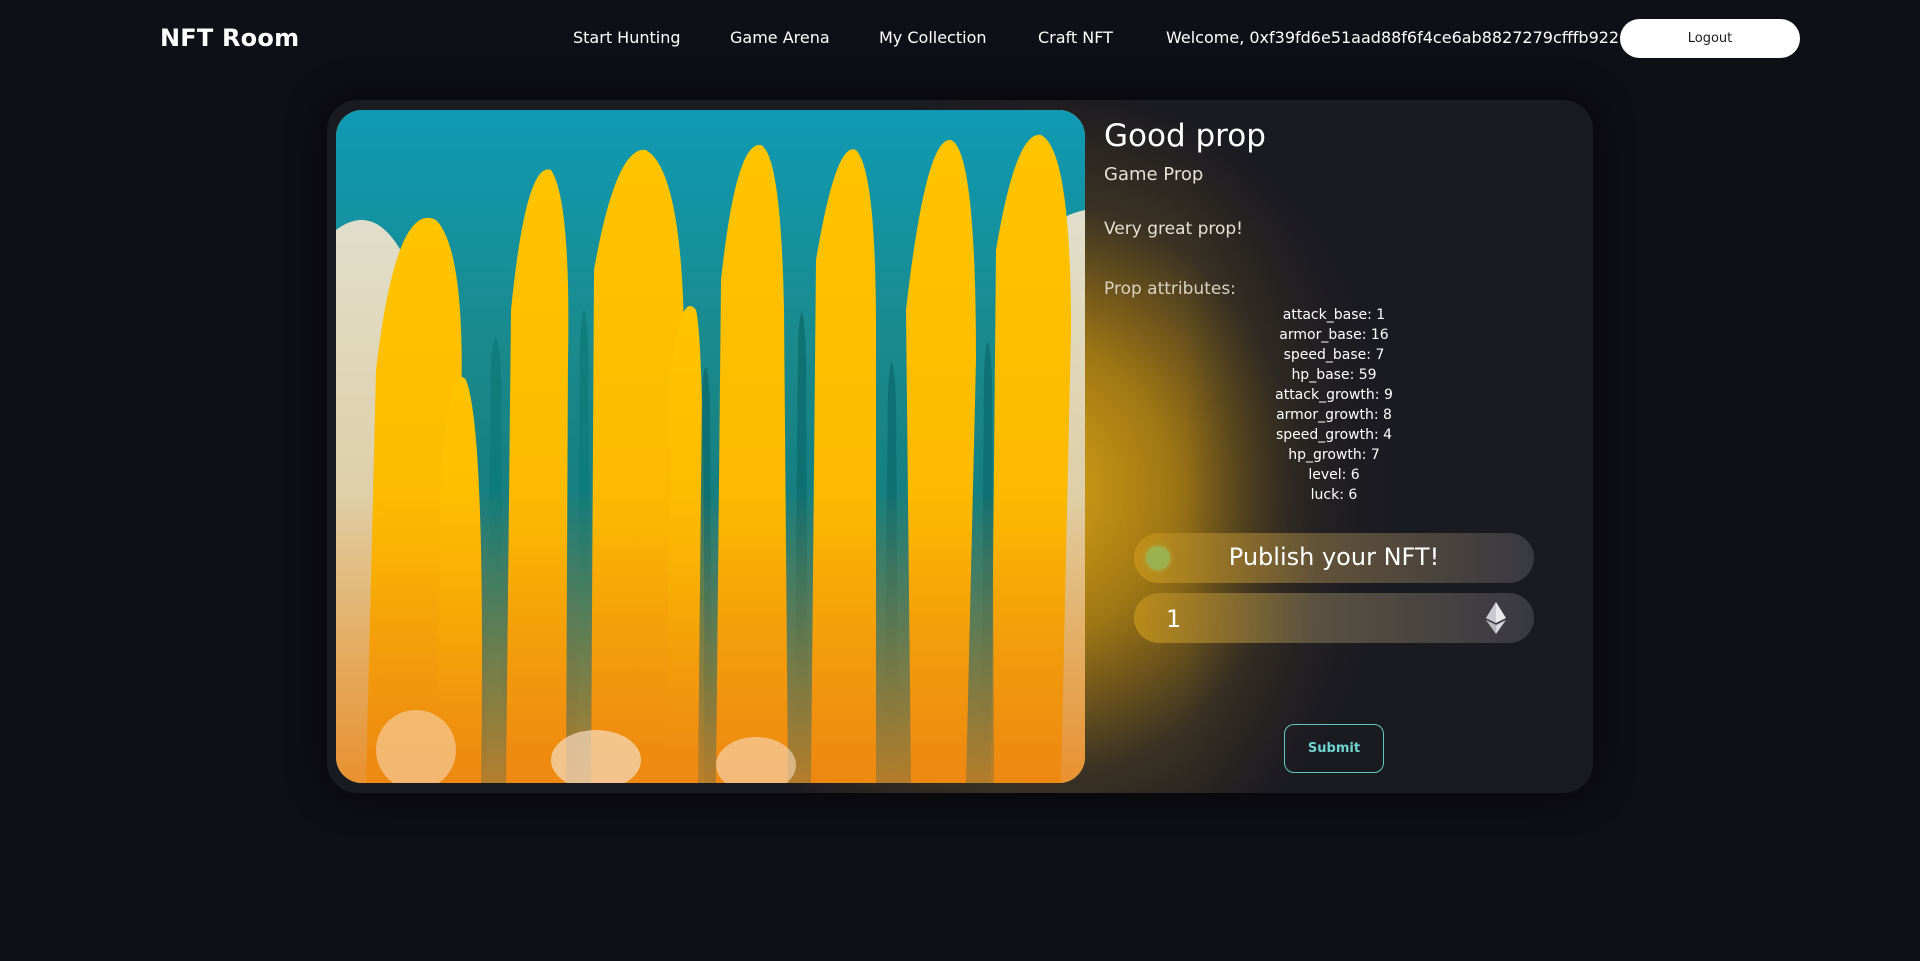 The height and width of the screenshot is (961, 1920). Describe the element at coordinates (1334, 455) in the screenshot. I see `attribute-item: hp_growth: 7` at that location.